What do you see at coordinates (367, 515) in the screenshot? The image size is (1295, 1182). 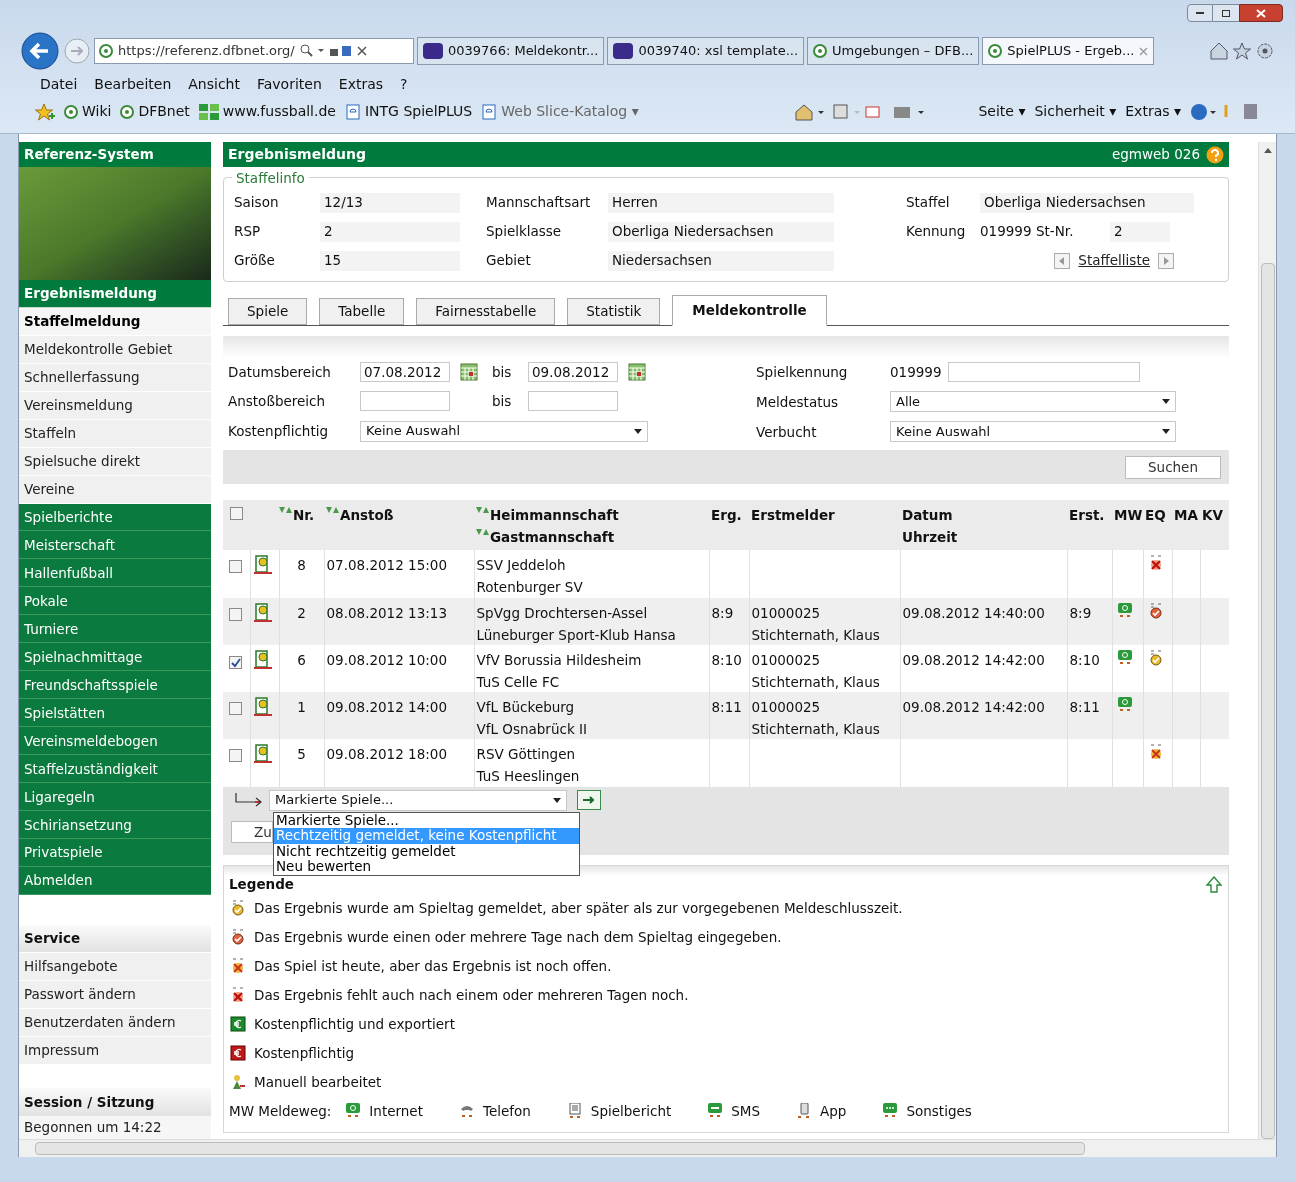 I see `column-header: Anstoß` at bounding box center [367, 515].